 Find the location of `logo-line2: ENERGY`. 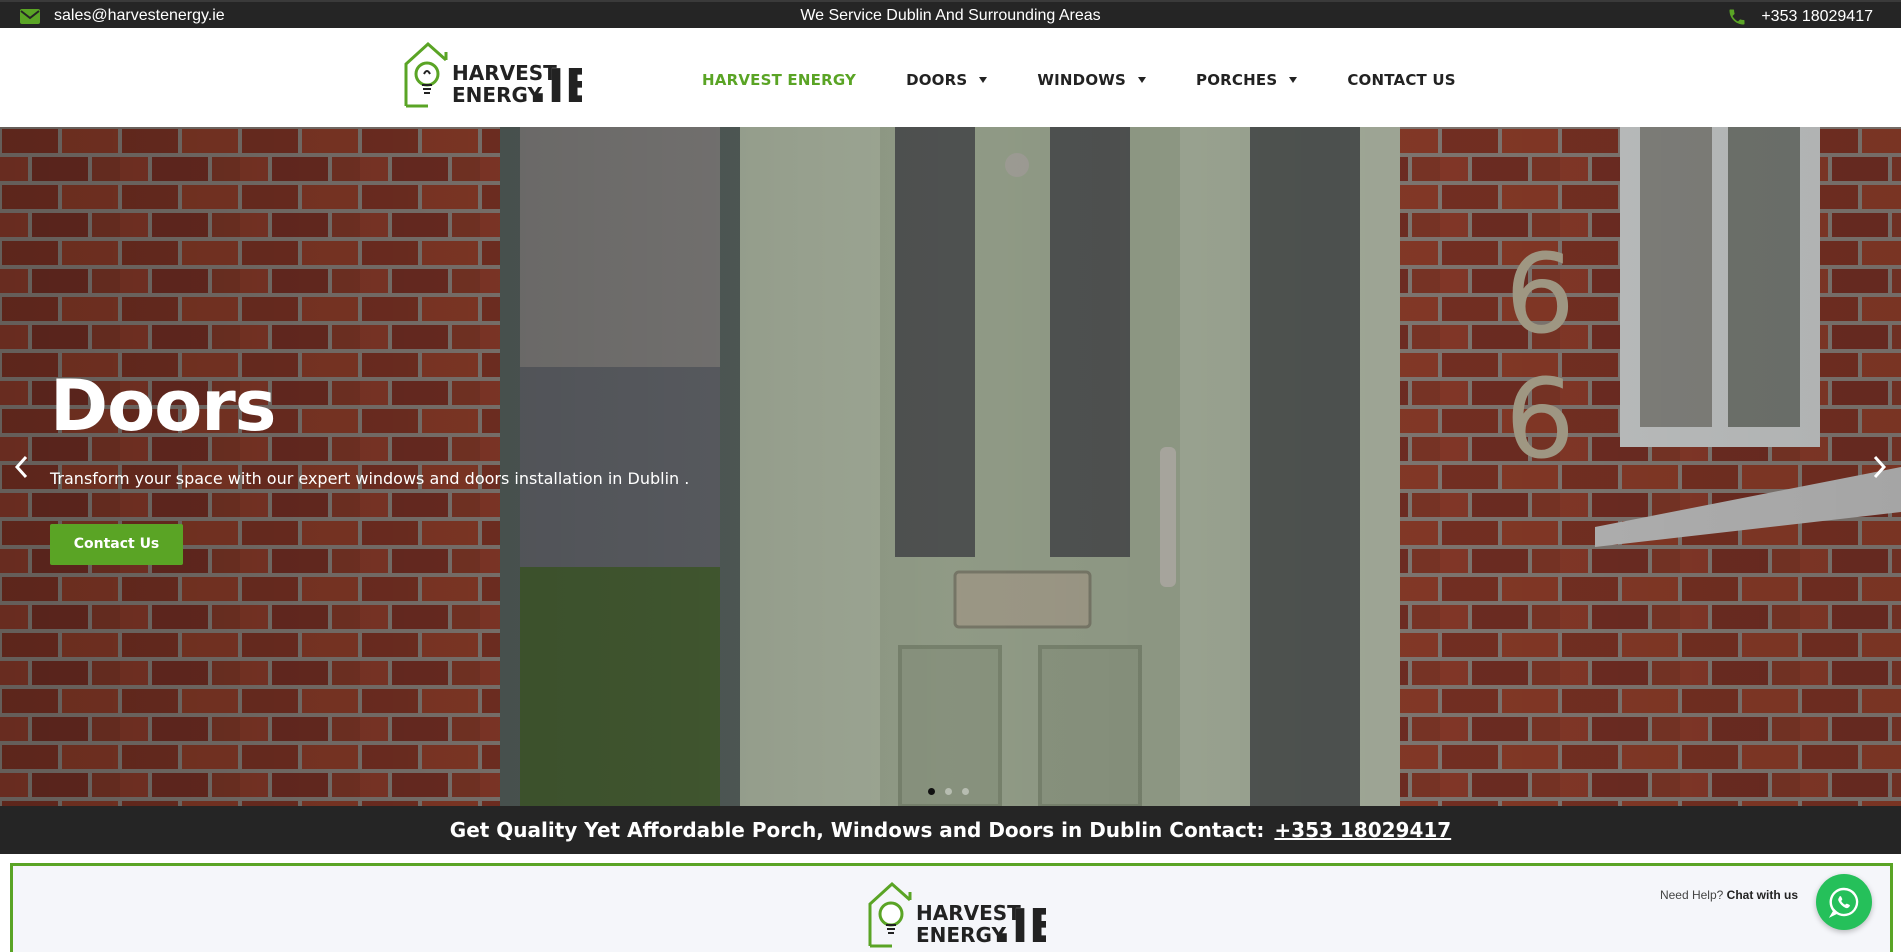

logo-line2: ENERGY is located at coordinates (497, 95).